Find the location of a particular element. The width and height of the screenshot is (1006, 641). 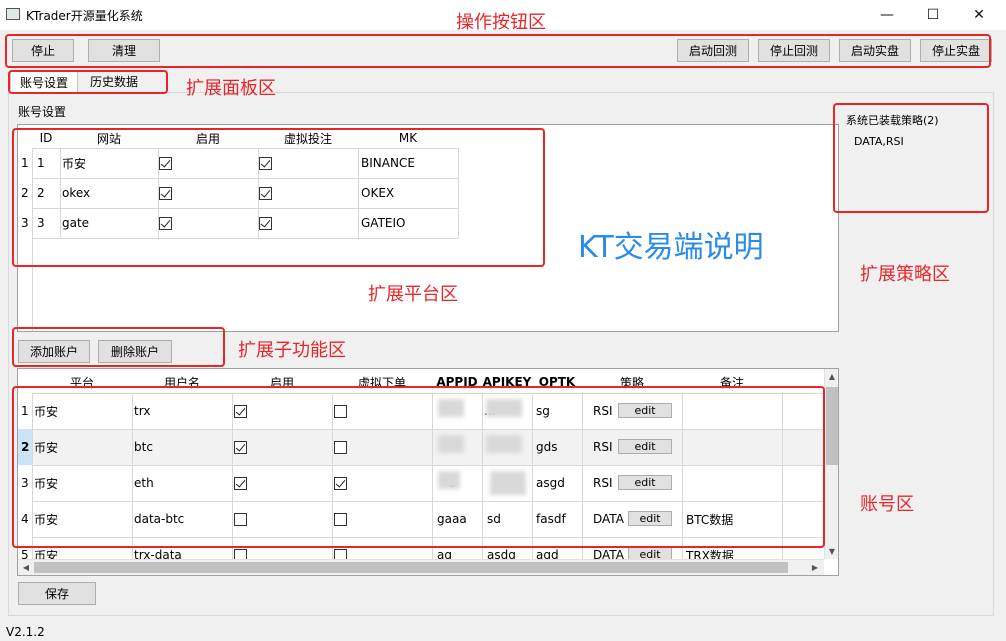

col-header-appid: APPID is located at coordinates (457, 382).